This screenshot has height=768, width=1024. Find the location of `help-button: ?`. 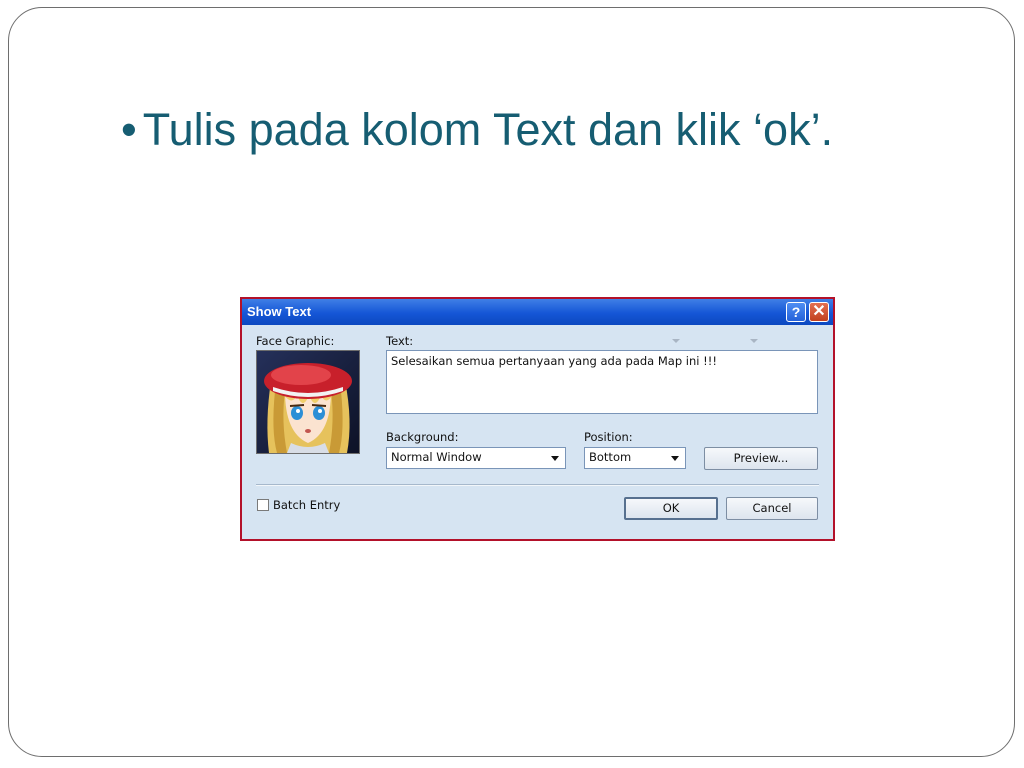

help-button: ? is located at coordinates (796, 312).